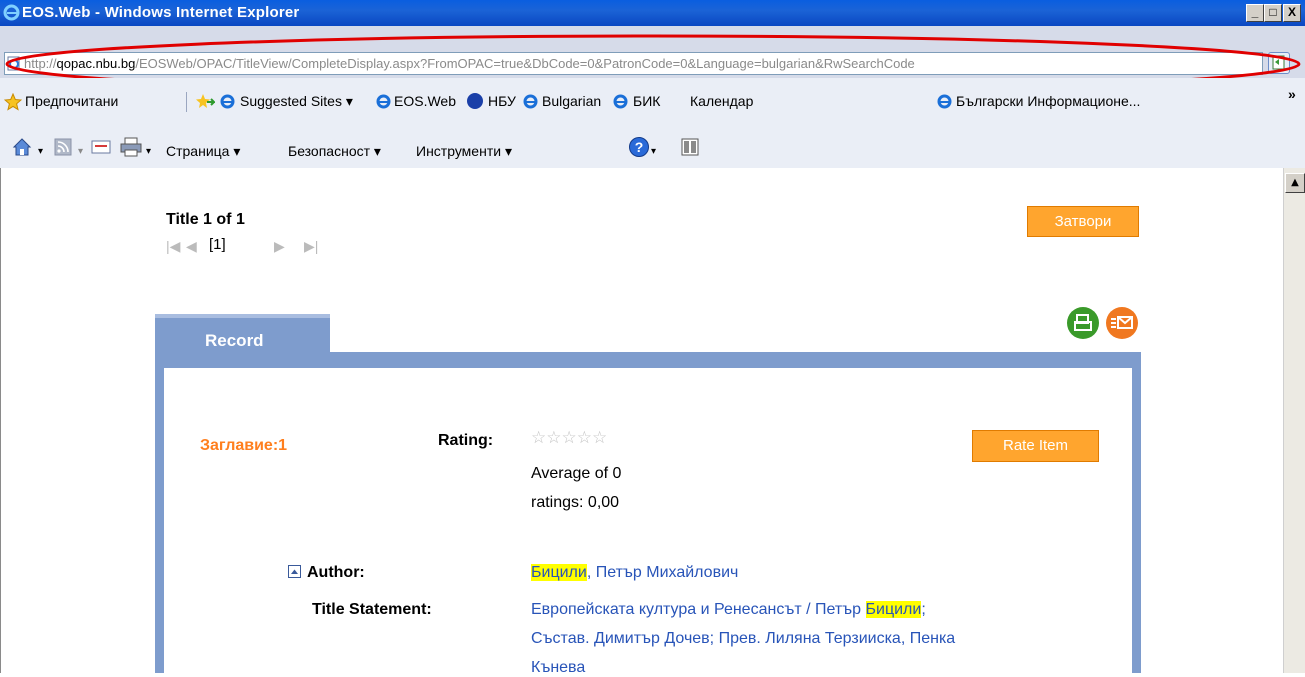  What do you see at coordinates (1083, 221) in the screenshot?
I see `close-record-button: Затвори` at bounding box center [1083, 221].